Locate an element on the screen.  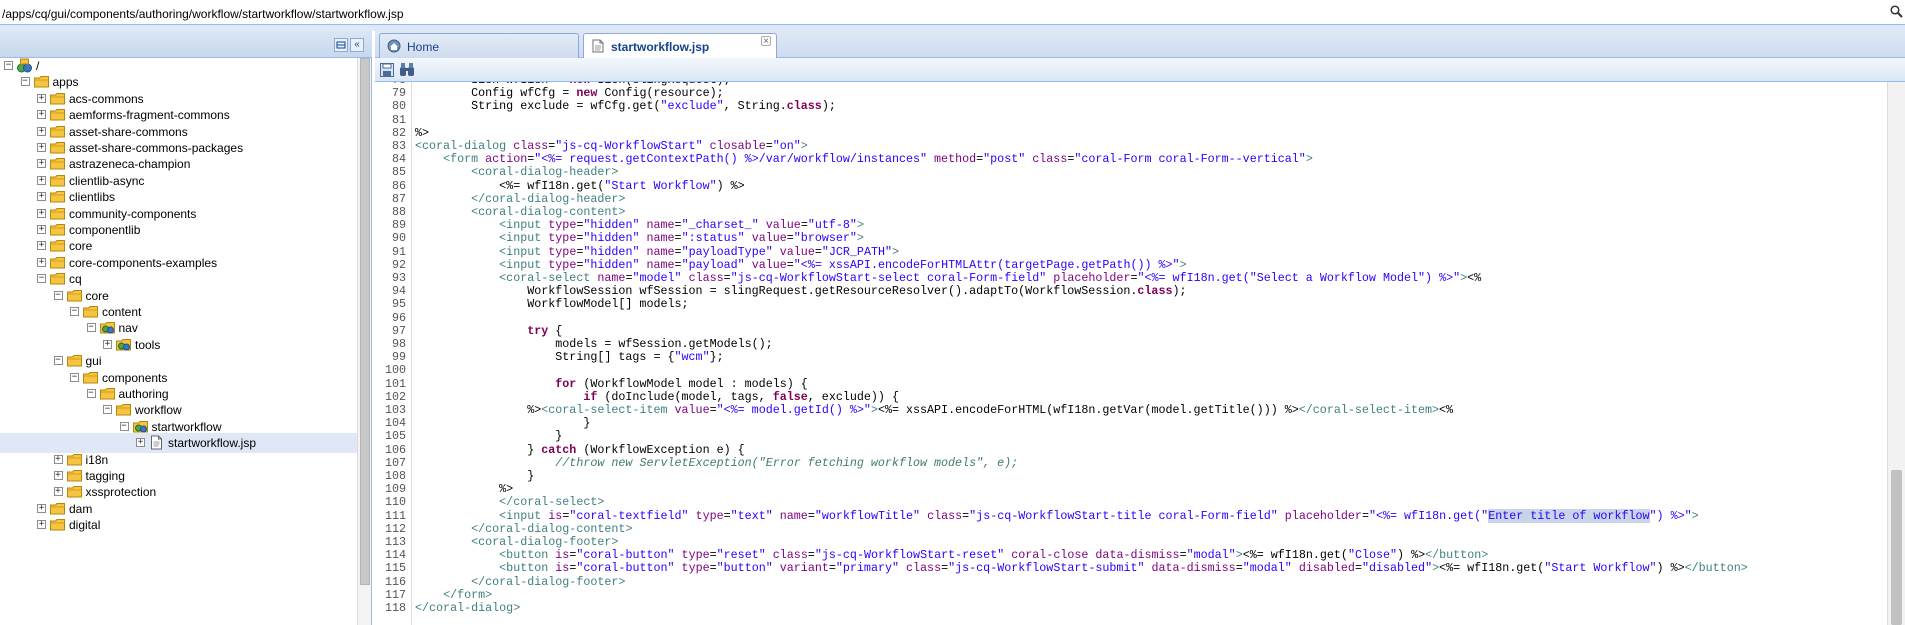
tree-node-label: asset-share-commons is located at coordinates (128, 132).